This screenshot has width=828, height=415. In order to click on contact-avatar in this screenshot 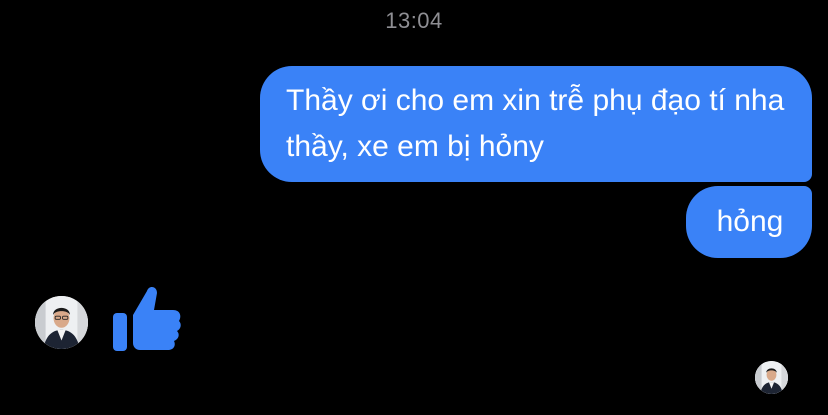, I will do `click(61, 322)`.